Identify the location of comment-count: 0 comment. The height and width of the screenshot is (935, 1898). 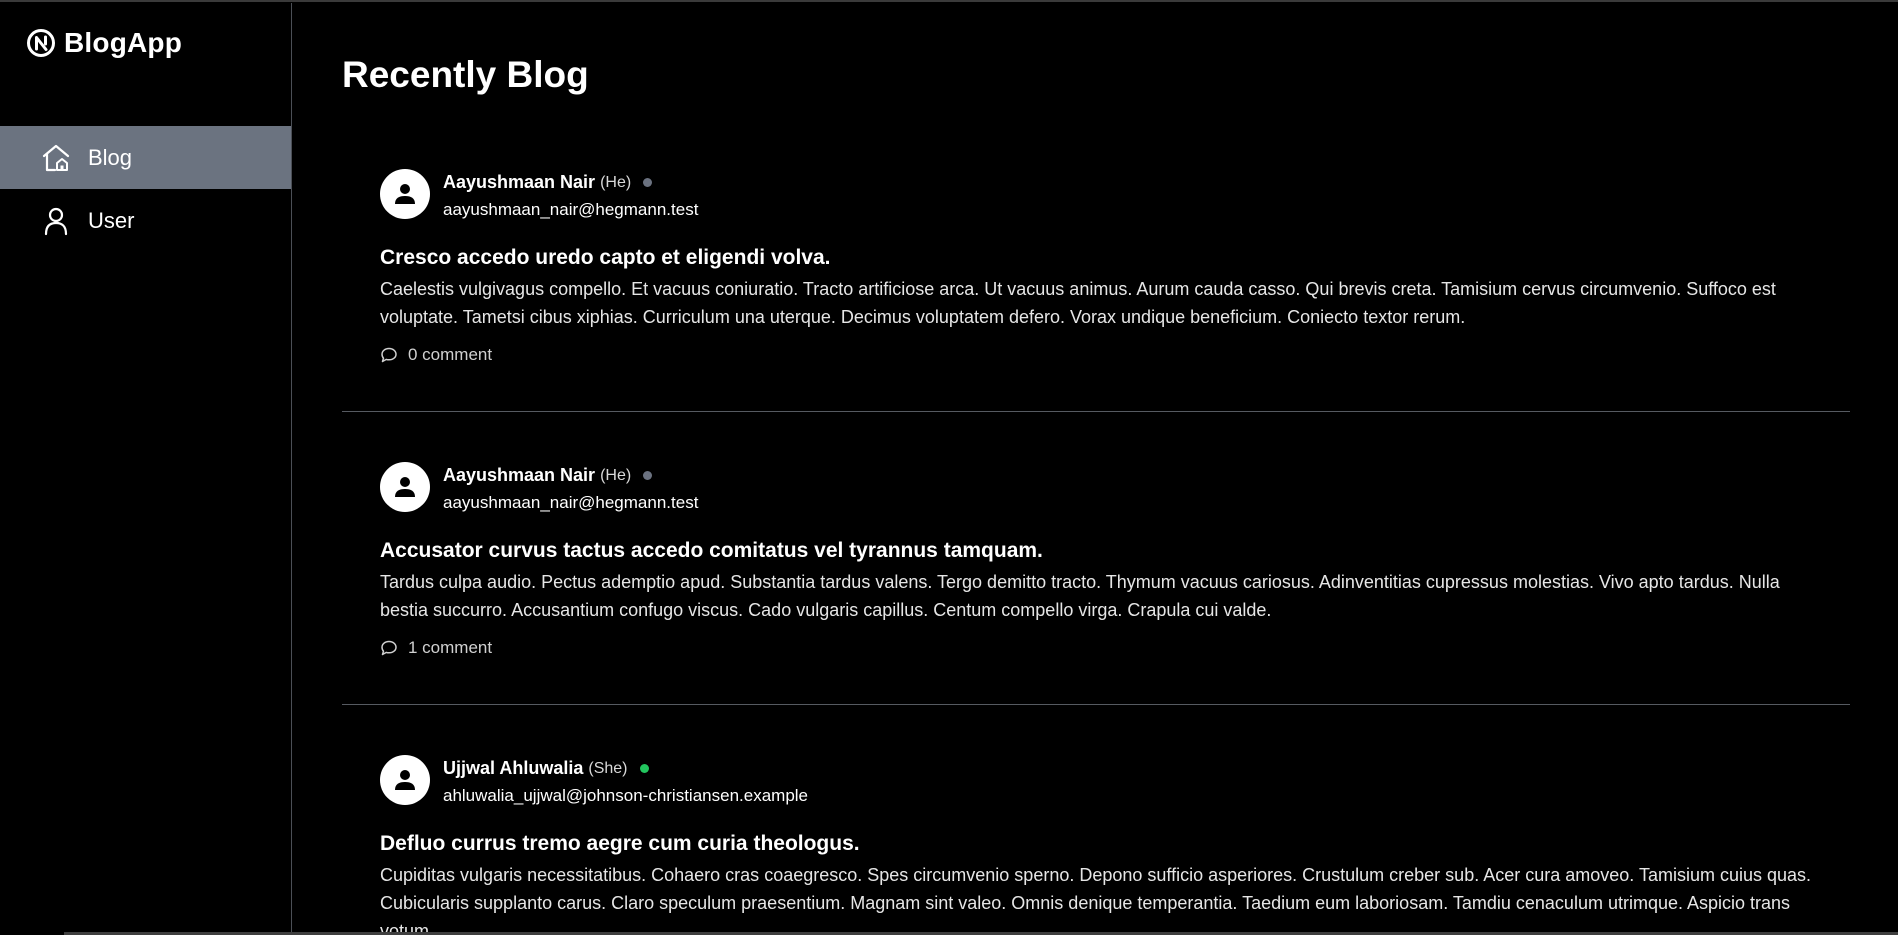
(450, 354).